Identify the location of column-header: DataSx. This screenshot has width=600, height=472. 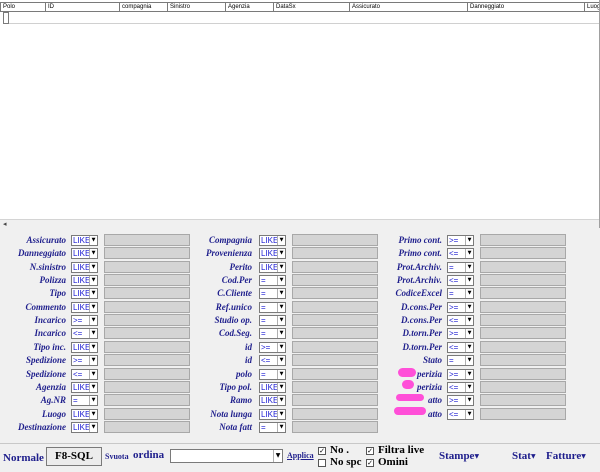
(311, 7).